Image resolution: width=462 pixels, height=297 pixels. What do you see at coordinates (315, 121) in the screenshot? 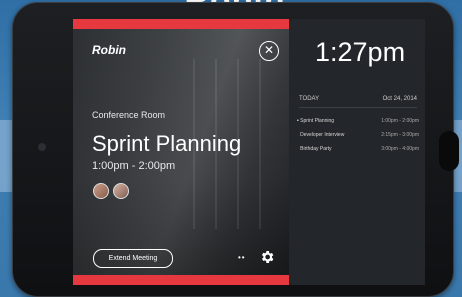
I see `event-name: Sprint Planning` at bounding box center [315, 121].